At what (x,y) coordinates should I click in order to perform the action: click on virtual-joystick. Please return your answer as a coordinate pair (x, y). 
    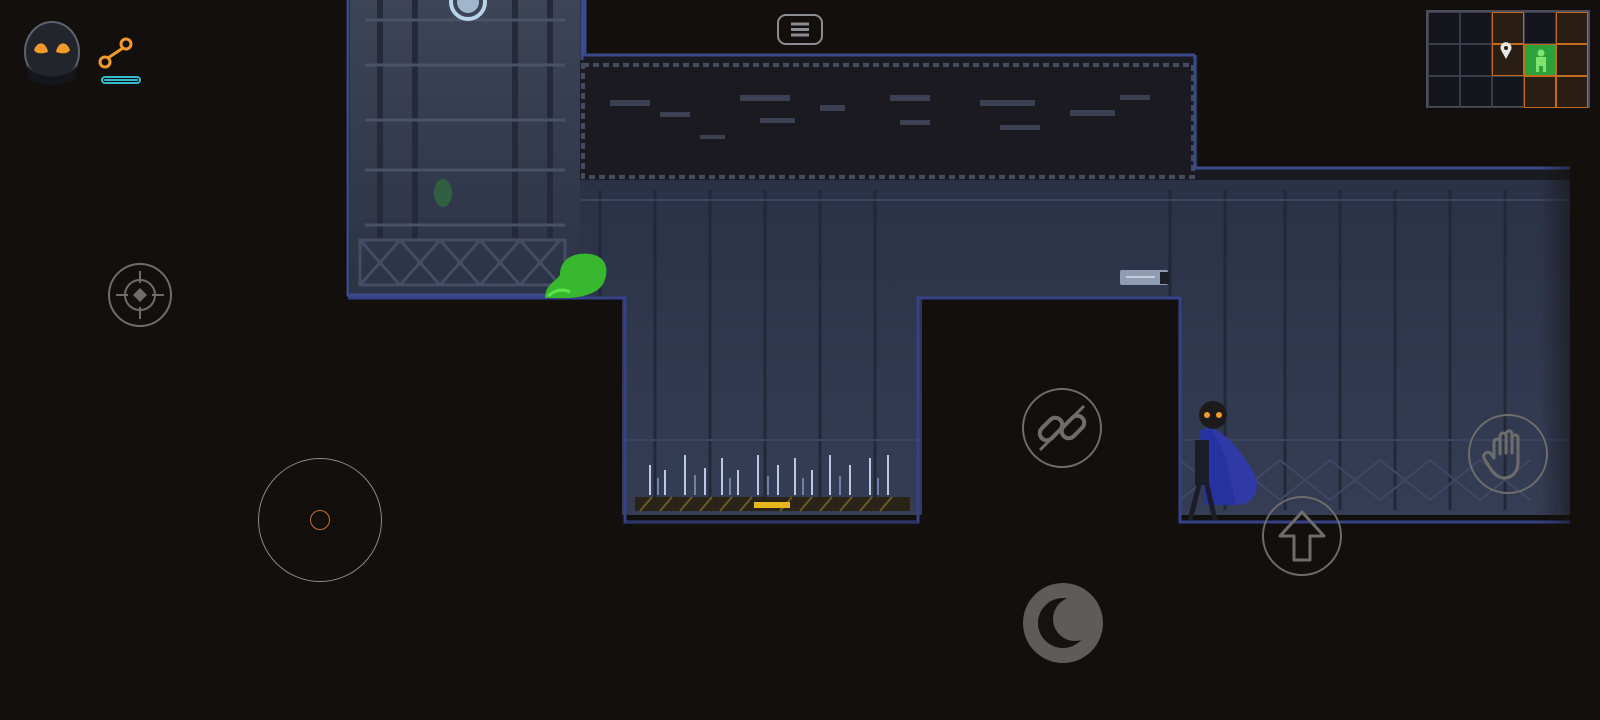
    Looking at the image, I should click on (320, 520).